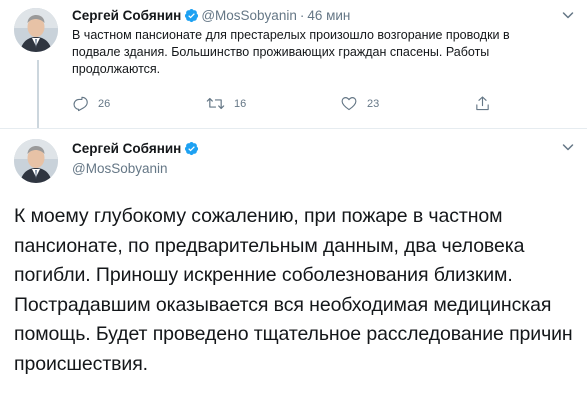 This screenshot has height=417, width=587. I want to click on share-button, so click(487, 103).